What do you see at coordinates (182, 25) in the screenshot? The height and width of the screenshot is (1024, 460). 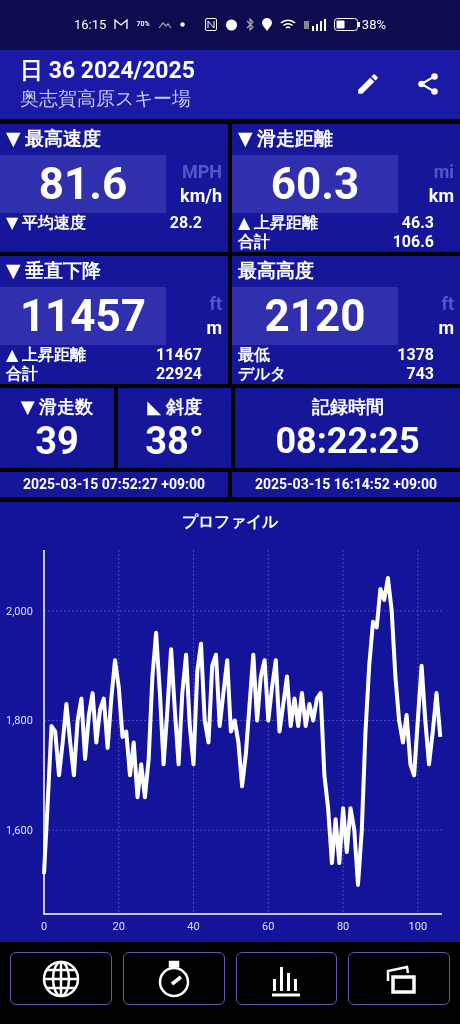 I see `dot-icon` at bounding box center [182, 25].